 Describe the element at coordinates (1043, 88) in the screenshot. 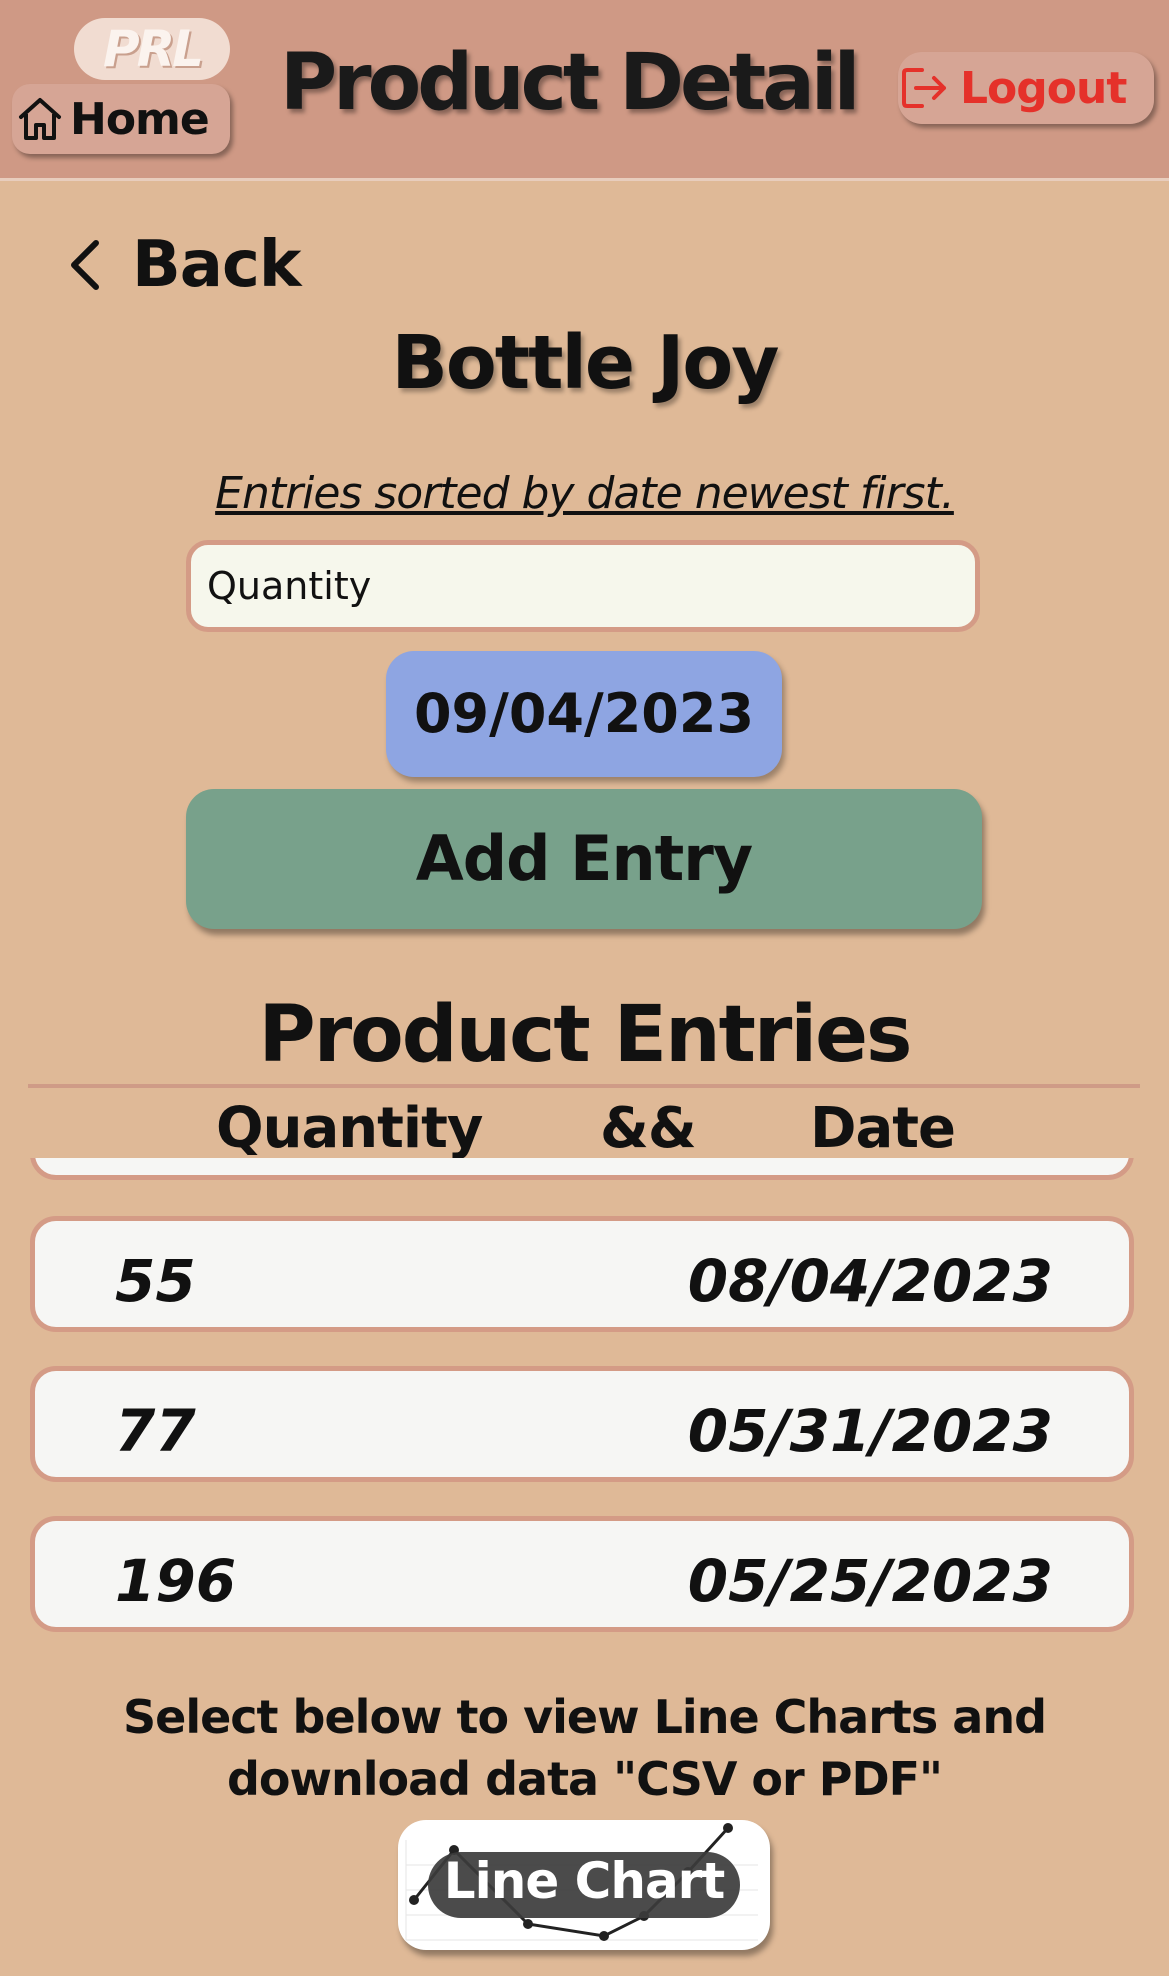

I see `logout-label: Logout` at that location.